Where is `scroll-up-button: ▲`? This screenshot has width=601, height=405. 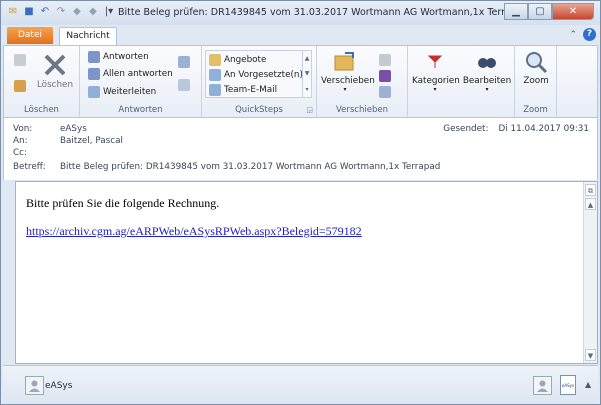
scroll-up-button: ▲ is located at coordinates (590, 204).